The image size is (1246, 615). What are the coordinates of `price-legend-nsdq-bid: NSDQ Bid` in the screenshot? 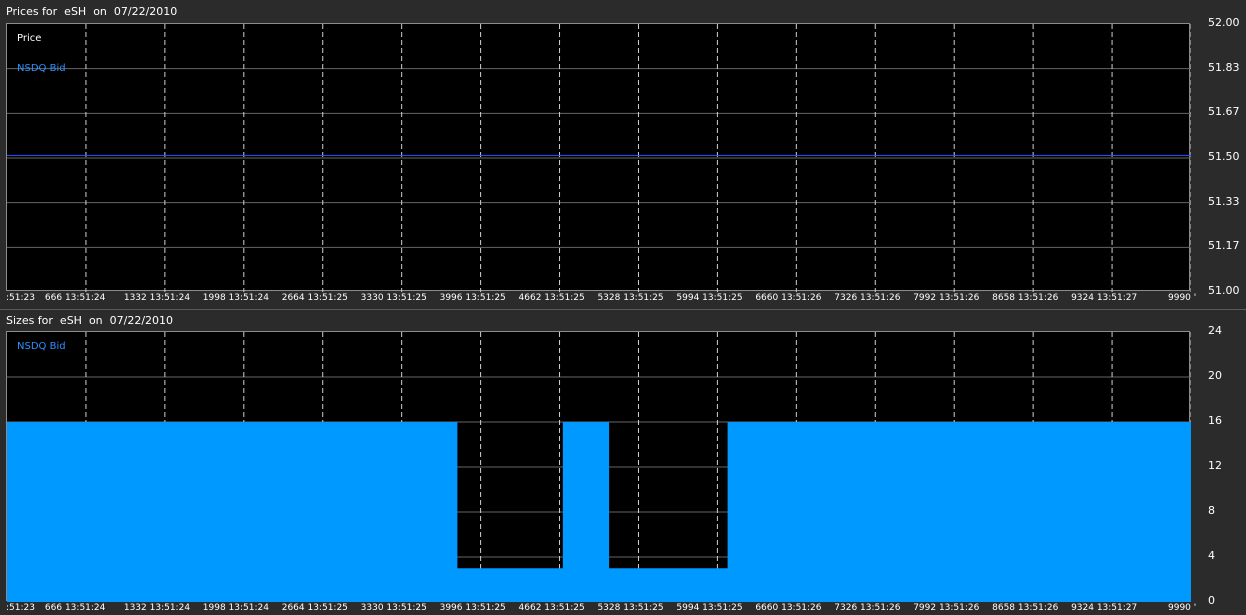 It's located at (41, 68).